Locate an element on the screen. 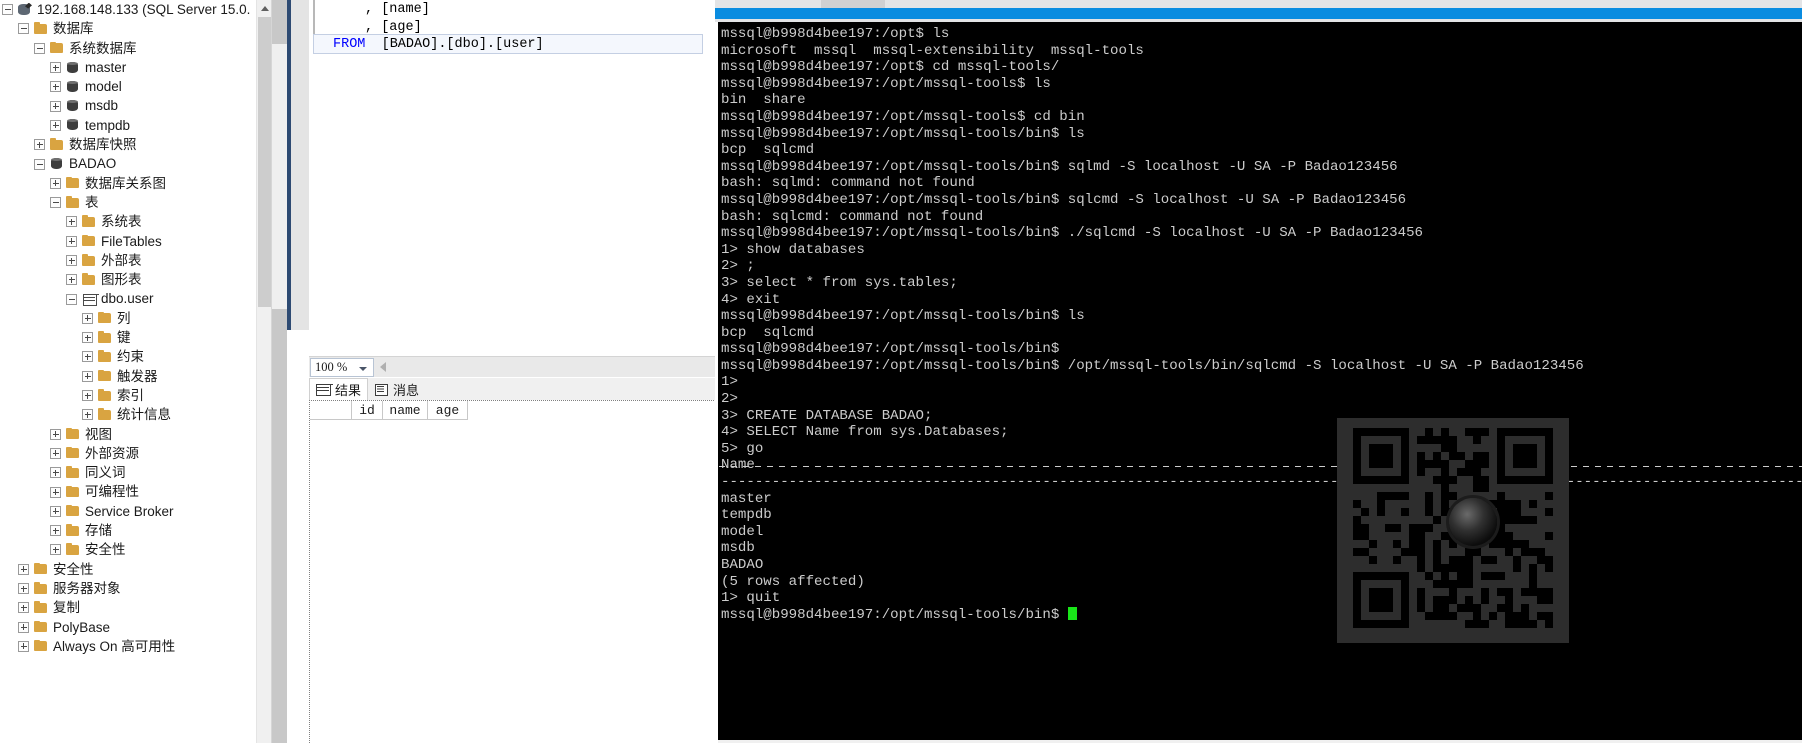  tree-item: 触发器 is located at coordinates (136, 376).